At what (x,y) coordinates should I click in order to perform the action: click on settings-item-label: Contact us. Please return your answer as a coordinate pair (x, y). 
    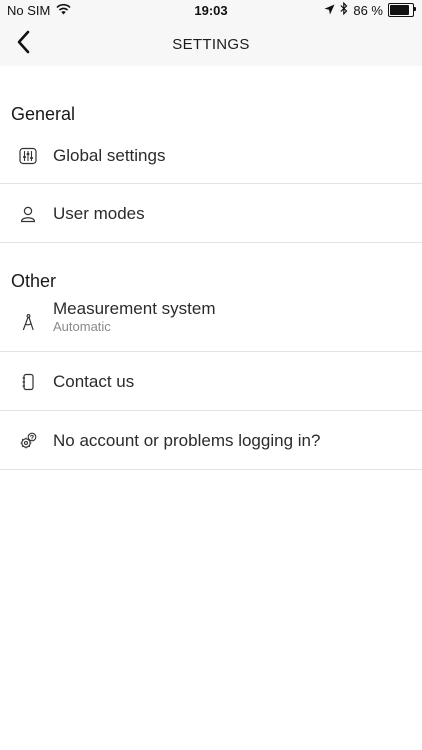
    Looking at the image, I should click on (94, 381).